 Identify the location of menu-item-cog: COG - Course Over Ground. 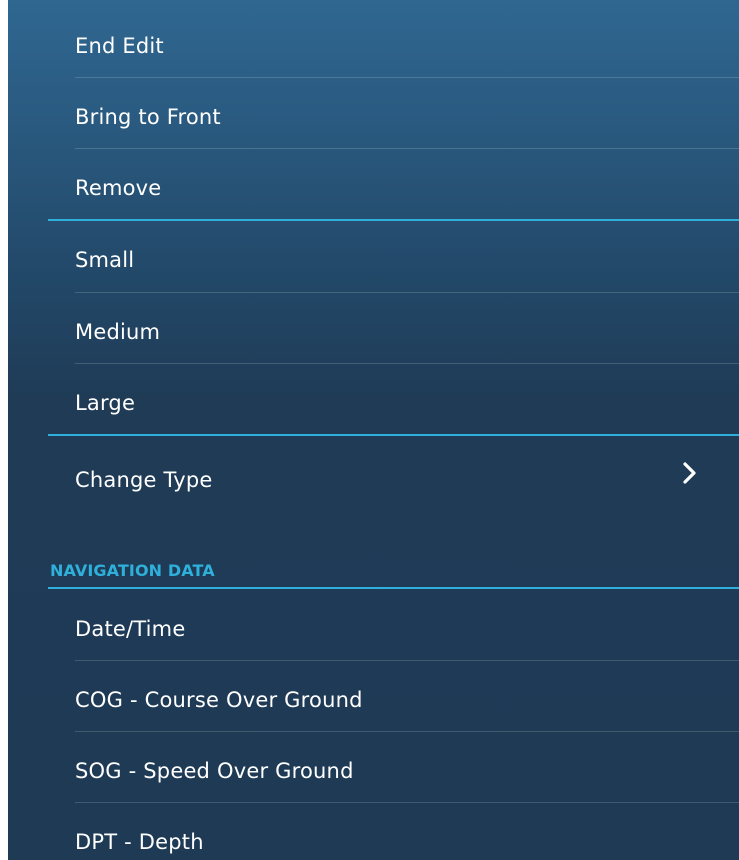
(373, 695).